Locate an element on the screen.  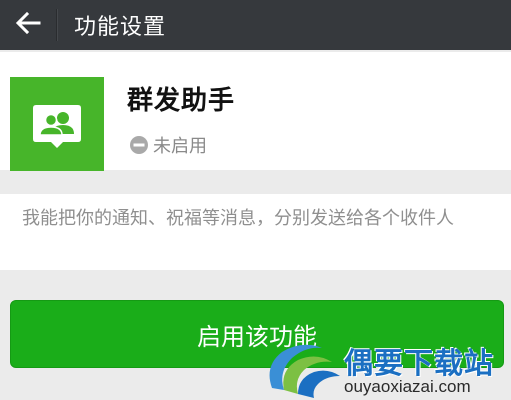
watermark-url: ouyaoxiazai.com is located at coordinates (407, 386).